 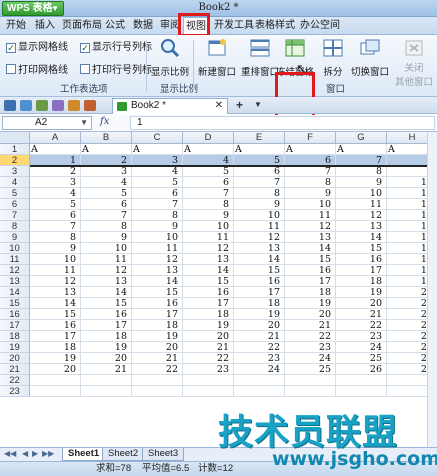 What do you see at coordinates (234, 26) in the screenshot?
I see `menu-developer: 开发工具` at bounding box center [234, 26].